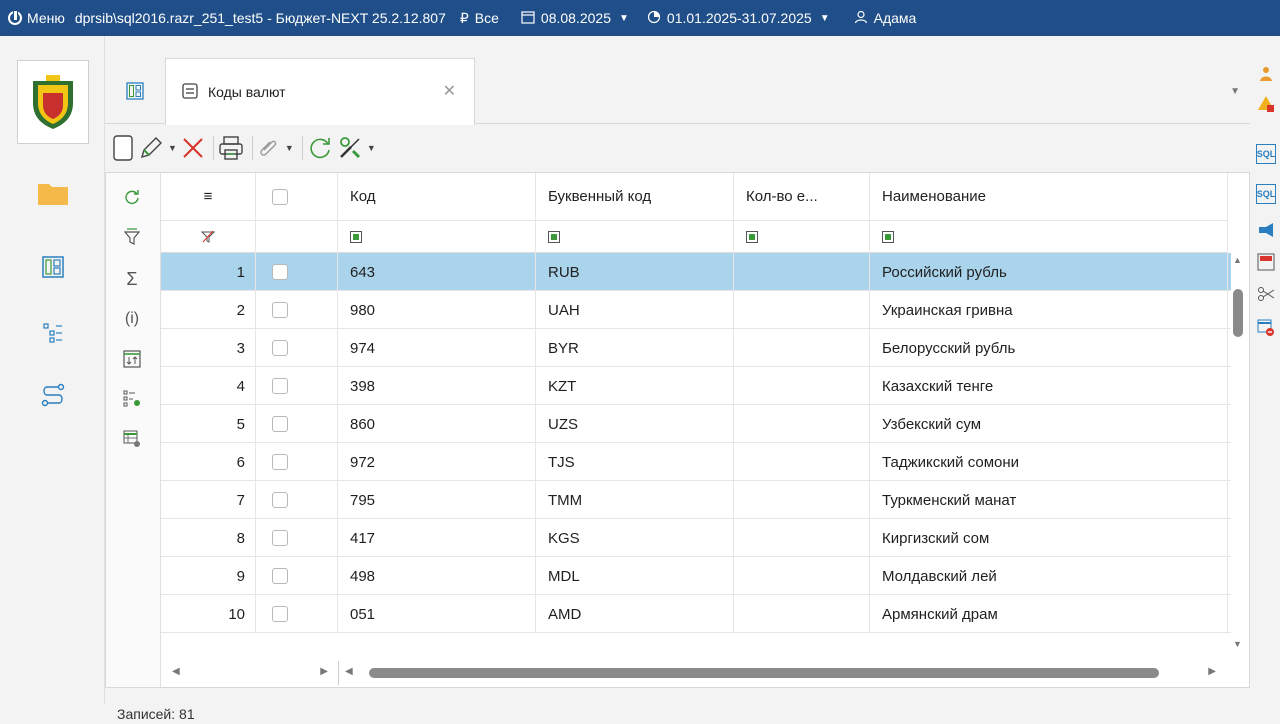 The width and height of the screenshot is (1280, 724). I want to click on alpha-code-cell: KGS, so click(635, 538).